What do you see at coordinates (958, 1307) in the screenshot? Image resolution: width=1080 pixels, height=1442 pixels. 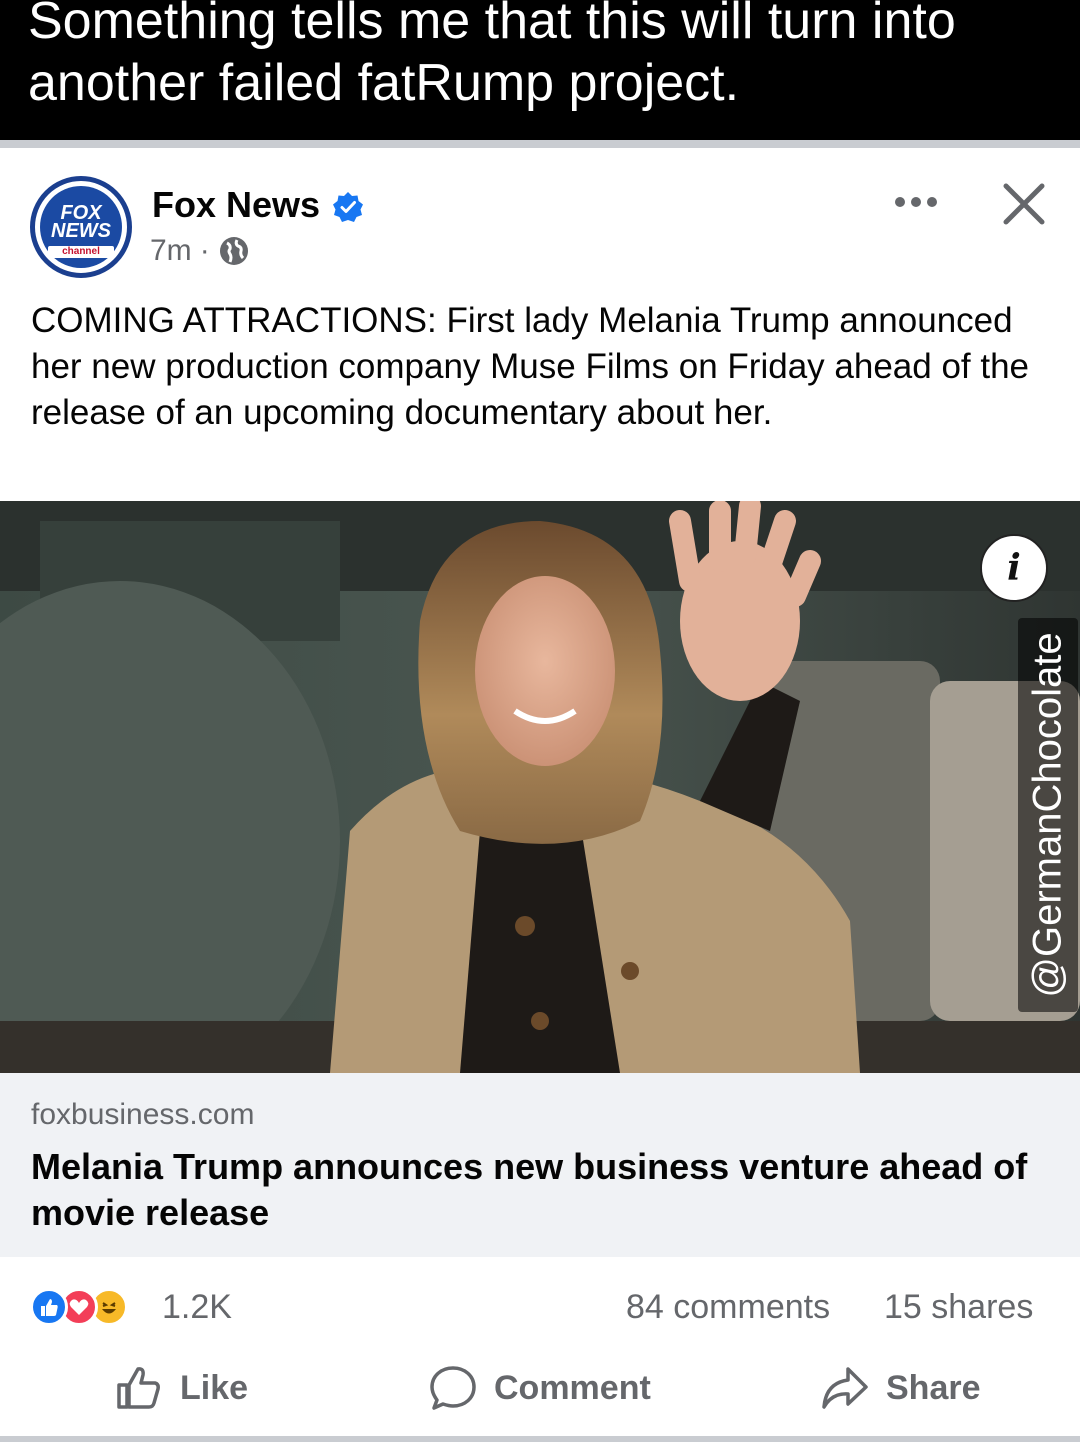 I see `shares-count: 15 shares` at bounding box center [958, 1307].